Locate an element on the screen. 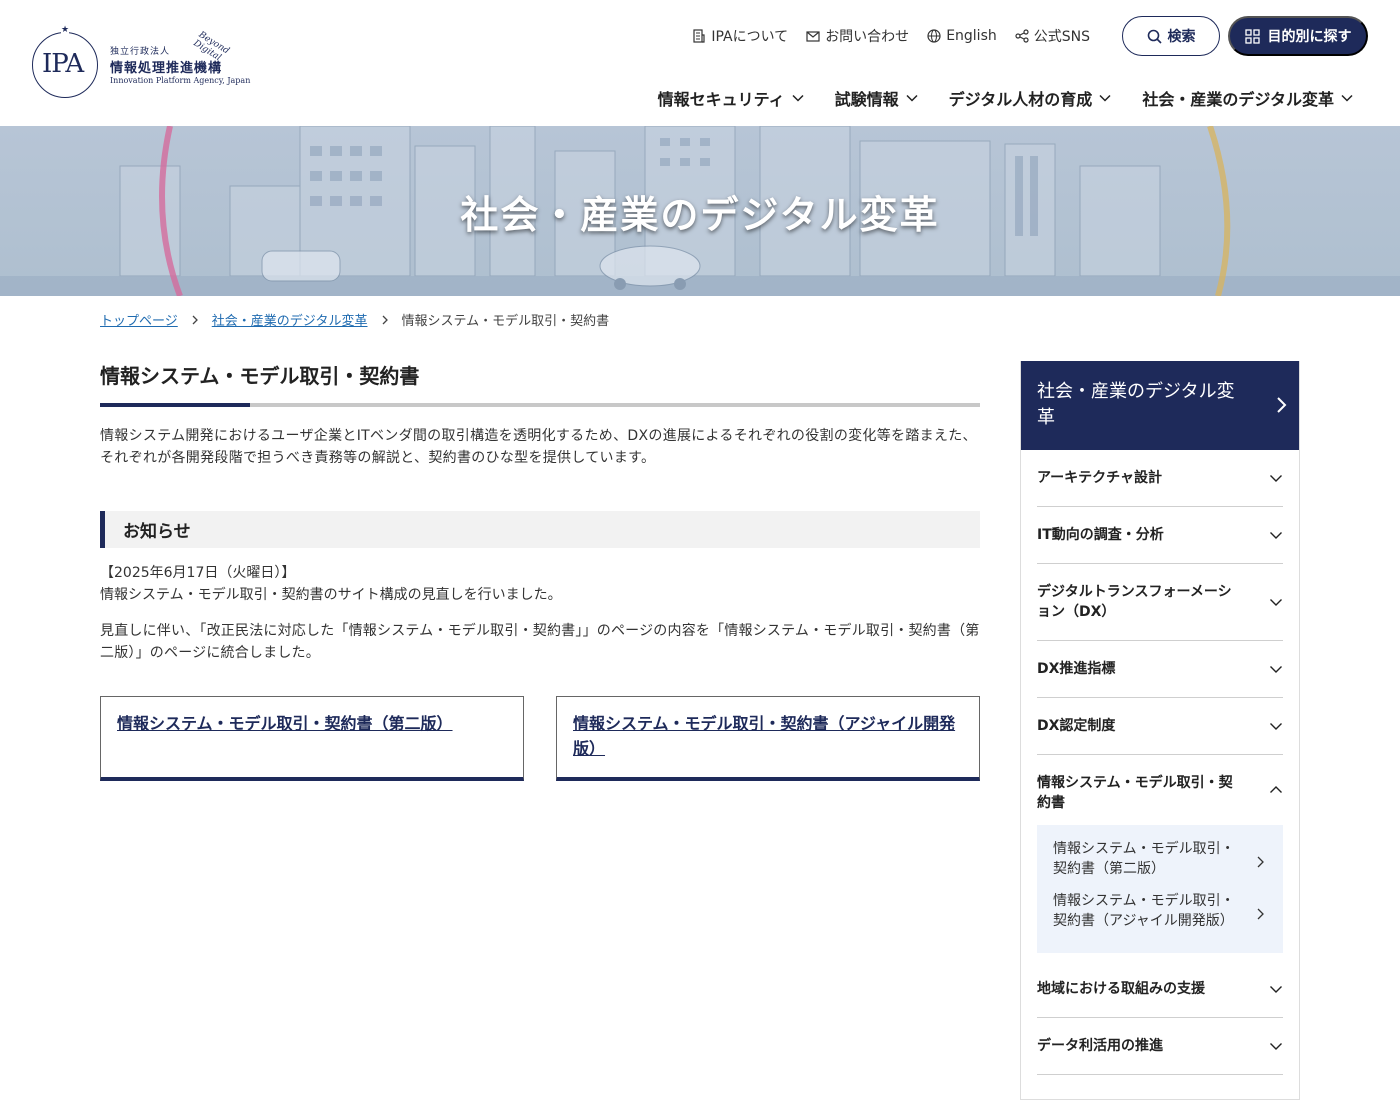  sidebar-item-label: 地域における取組みの支援 is located at coordinates (1121, 989).